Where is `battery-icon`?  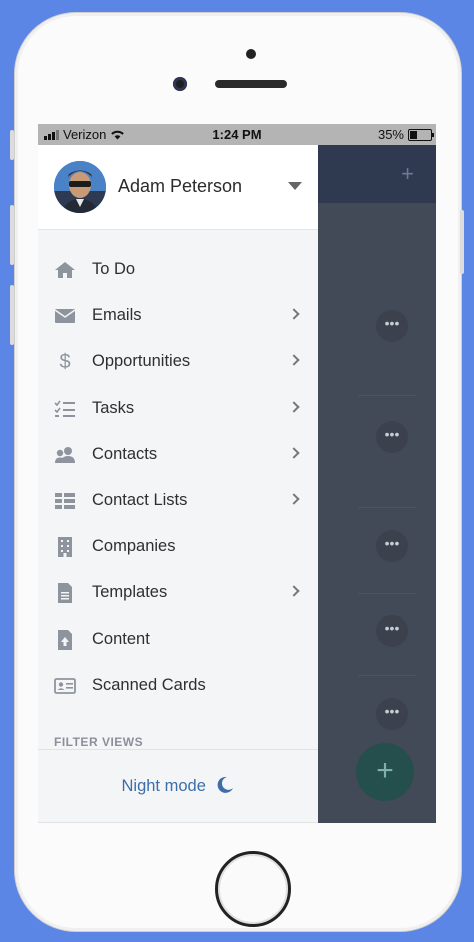
battery-icon is located at coordinates (421, 134).